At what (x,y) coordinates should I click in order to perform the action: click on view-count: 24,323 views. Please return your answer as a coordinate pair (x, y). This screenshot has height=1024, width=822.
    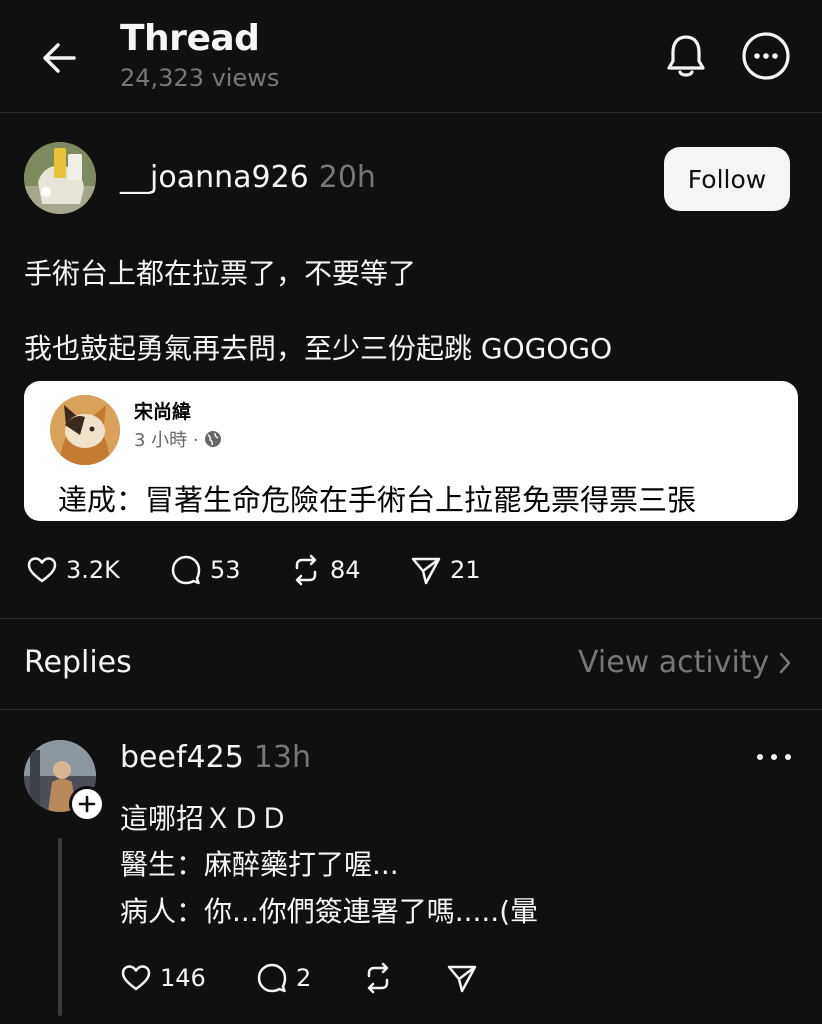
    Looking at the image, I should click on (200, 78).